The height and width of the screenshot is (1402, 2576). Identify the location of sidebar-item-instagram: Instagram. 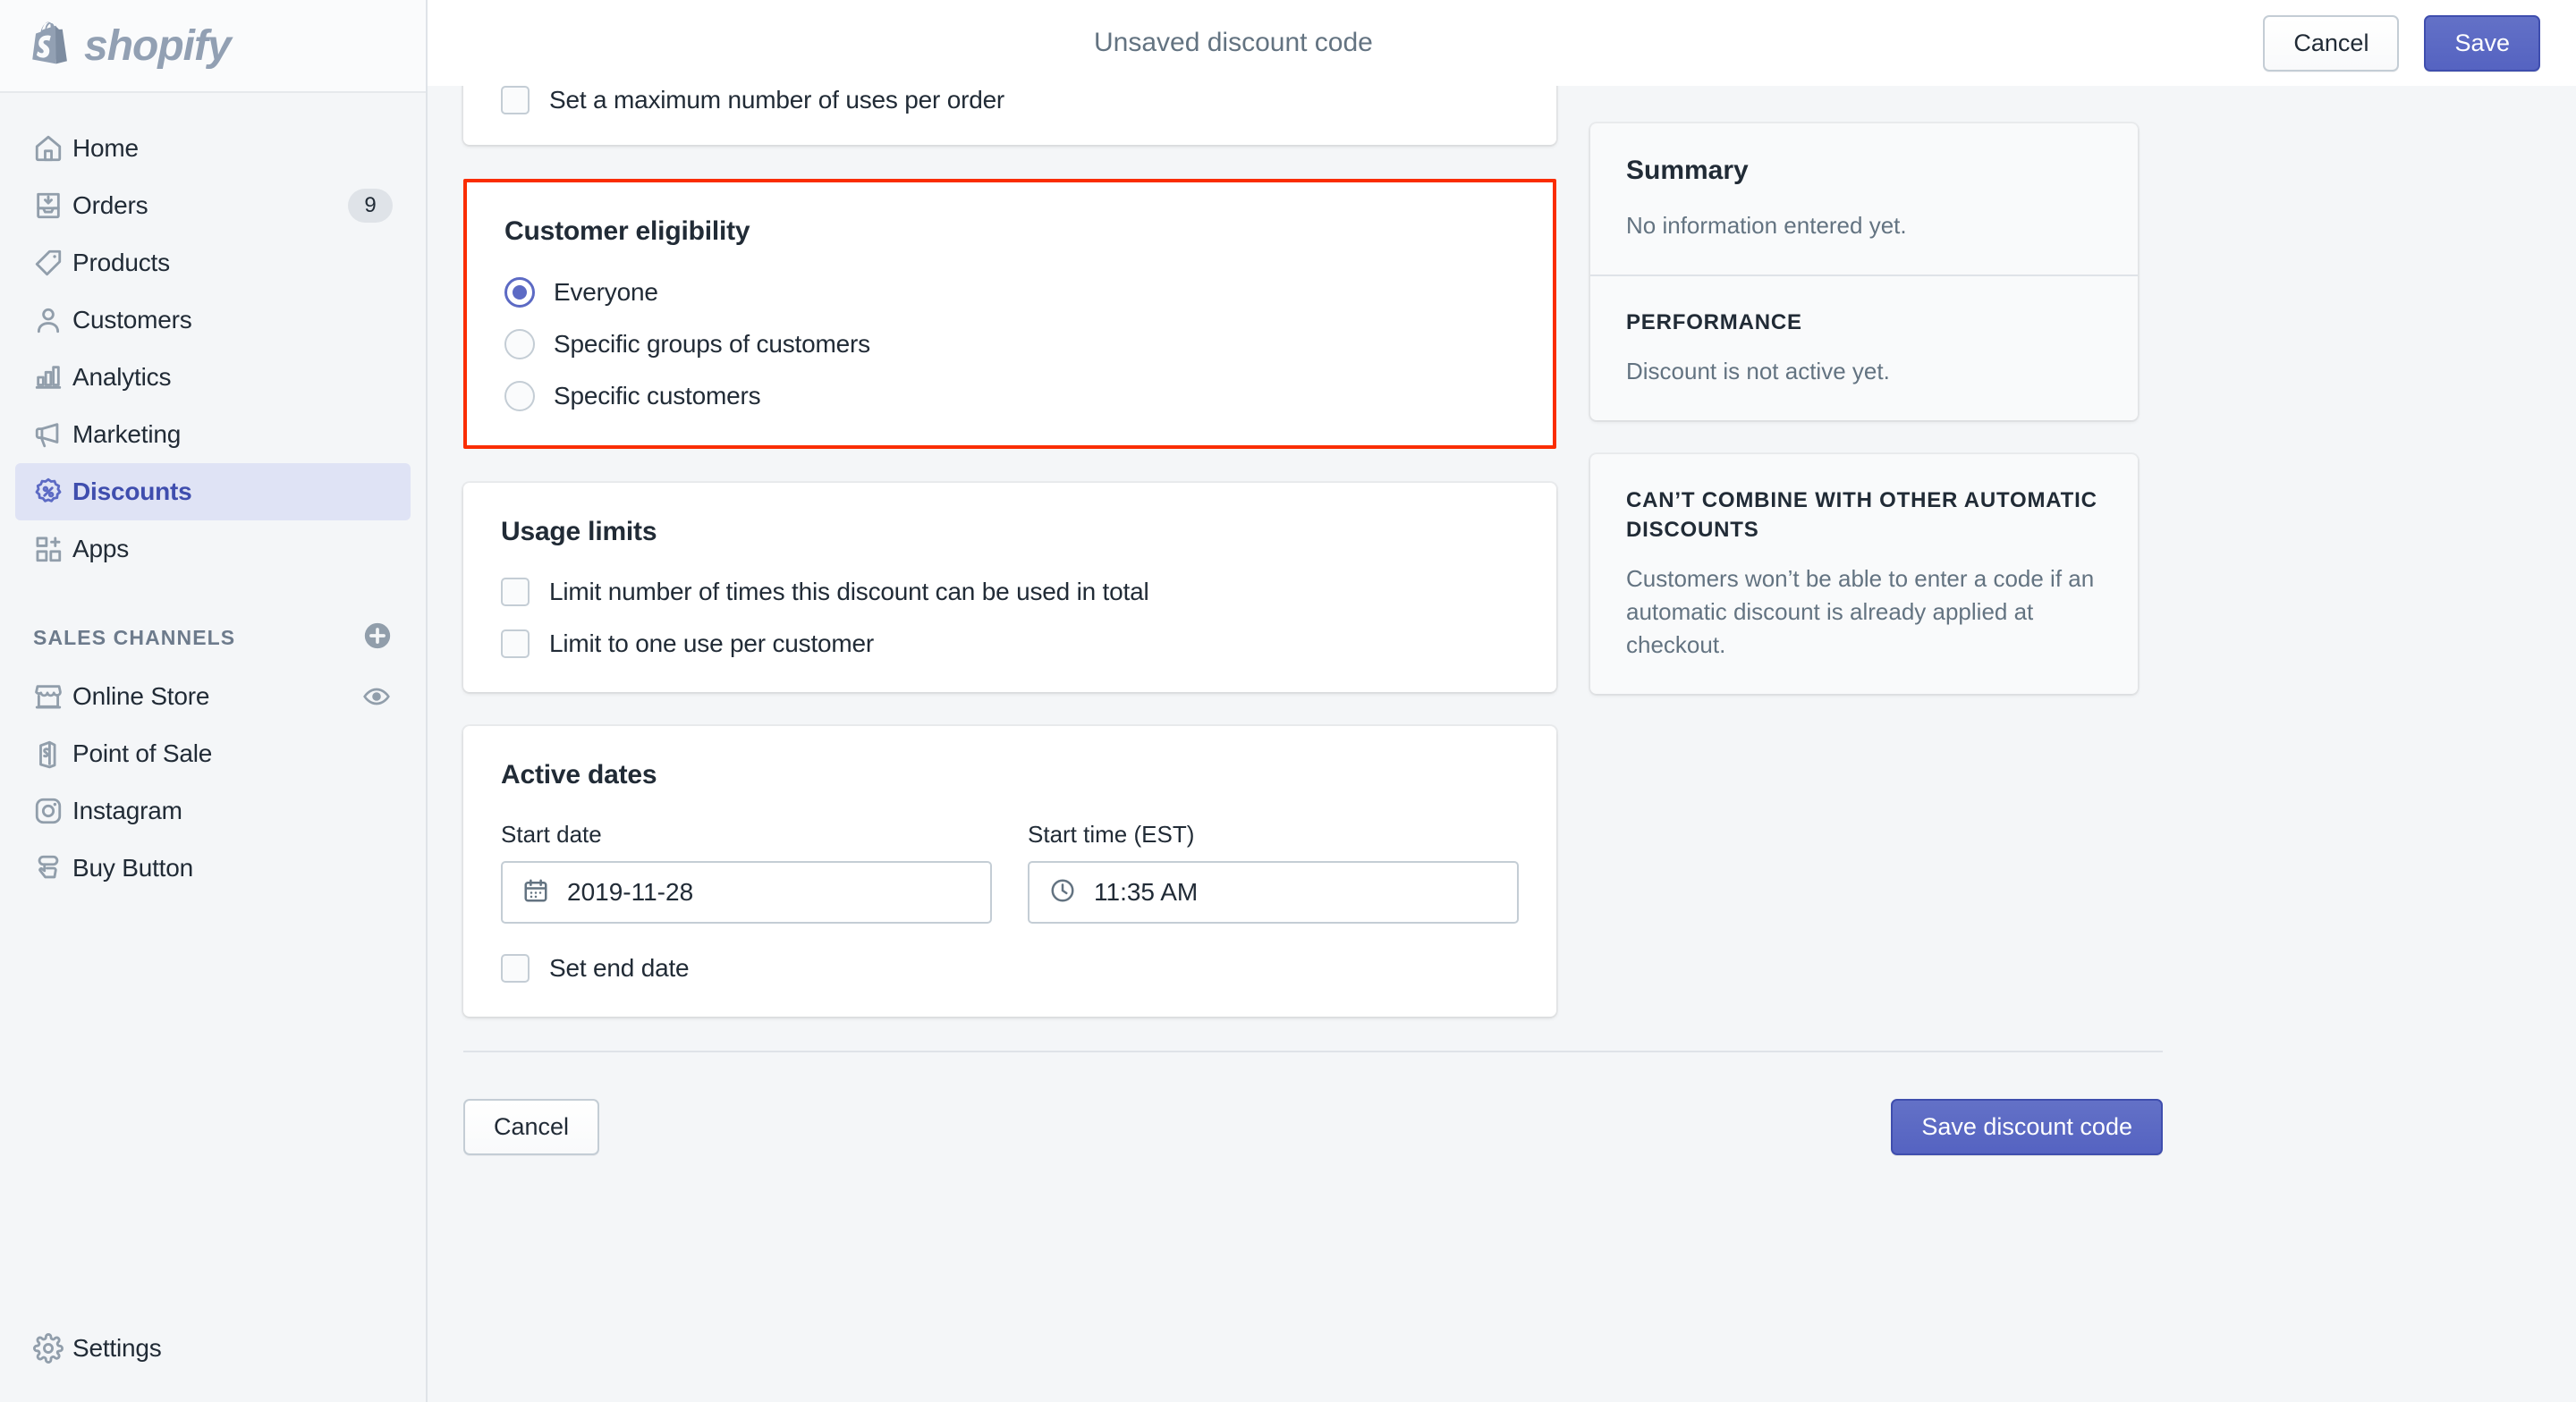
(213, 811).